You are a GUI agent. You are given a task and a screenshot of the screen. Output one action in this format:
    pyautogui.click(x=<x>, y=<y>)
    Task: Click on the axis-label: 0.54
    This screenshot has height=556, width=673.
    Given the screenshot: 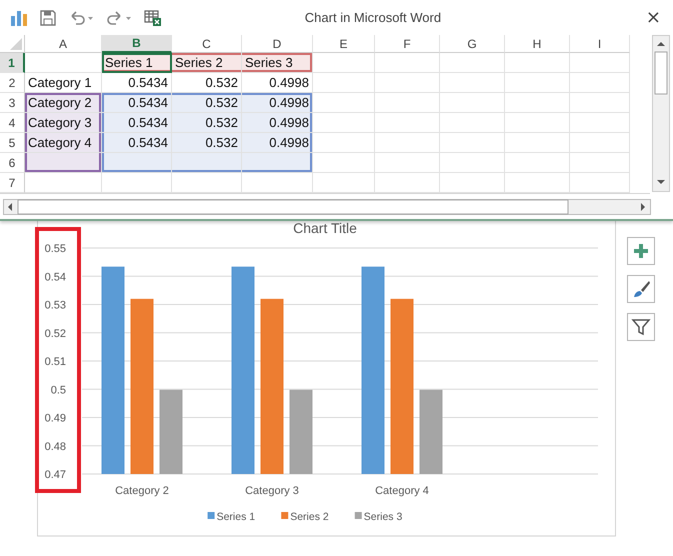 What is the action you would take?
    pyautogui.click(x=55, y=277)
    